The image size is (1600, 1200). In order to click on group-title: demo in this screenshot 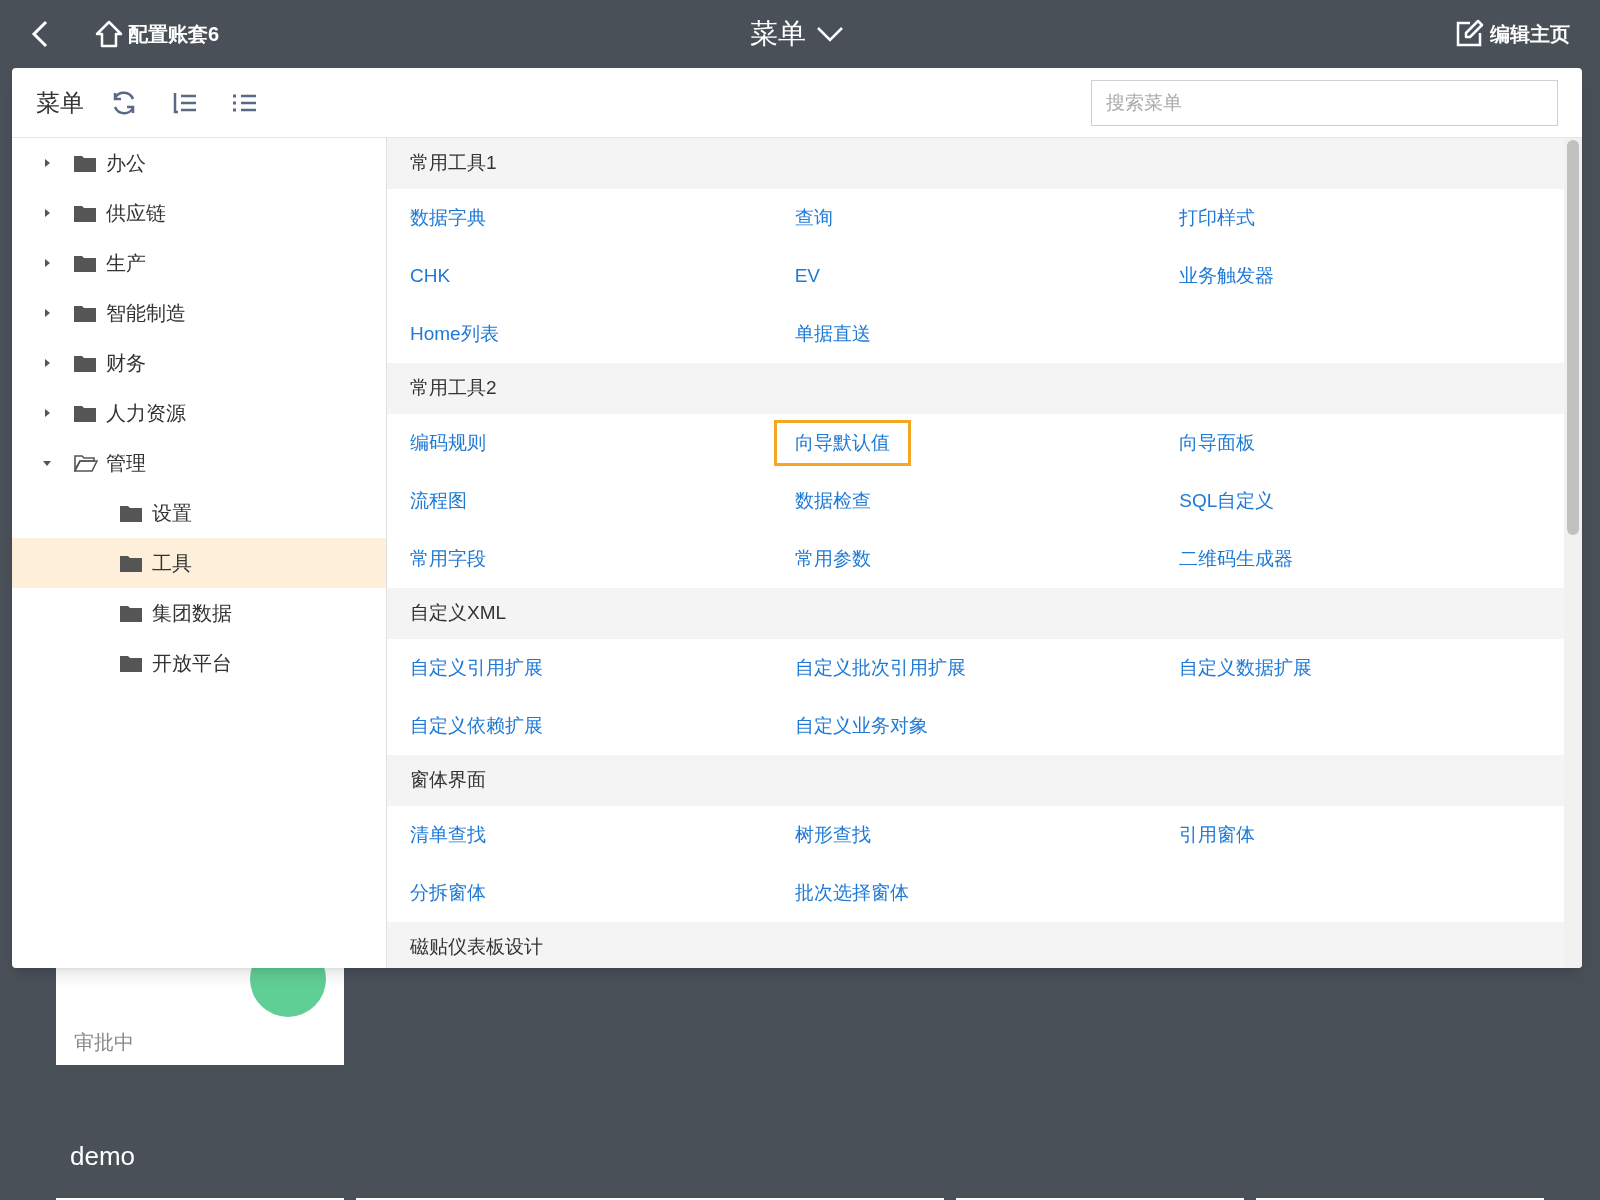, I will do `click(103, 1156)`.